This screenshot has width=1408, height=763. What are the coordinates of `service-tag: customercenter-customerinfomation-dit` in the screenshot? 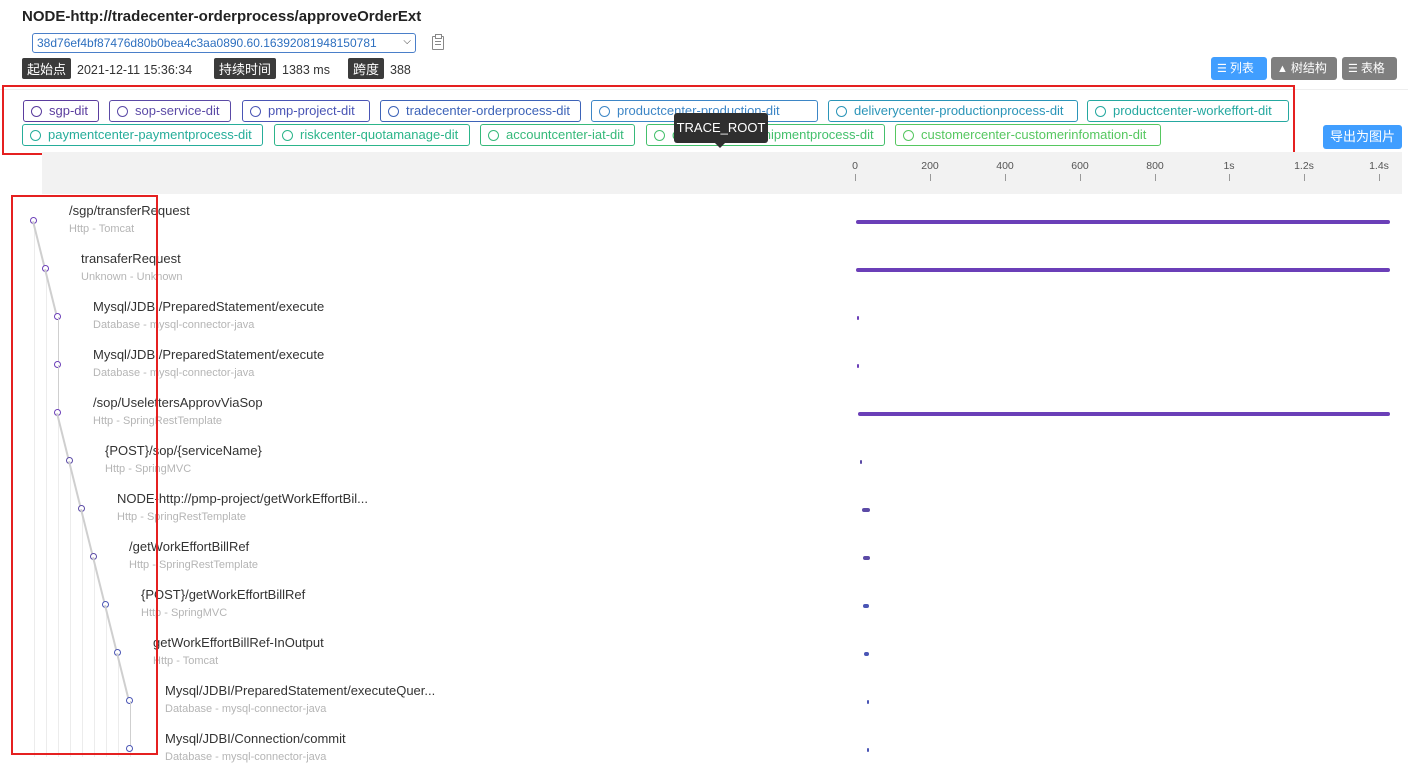 It's located at (1028, 135).